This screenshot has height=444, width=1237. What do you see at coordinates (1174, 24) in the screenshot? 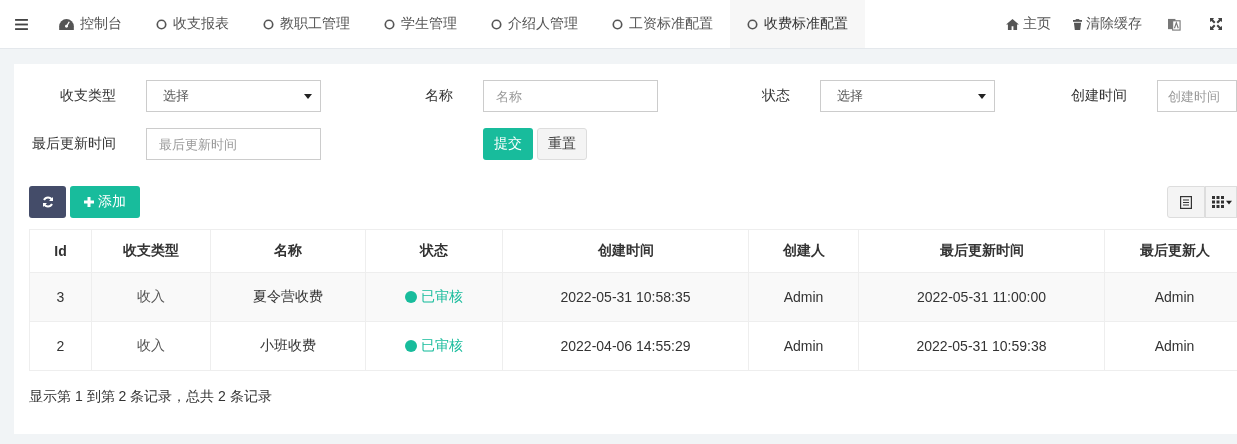
I see `translate-icon` at bounding box center [1174, 24].